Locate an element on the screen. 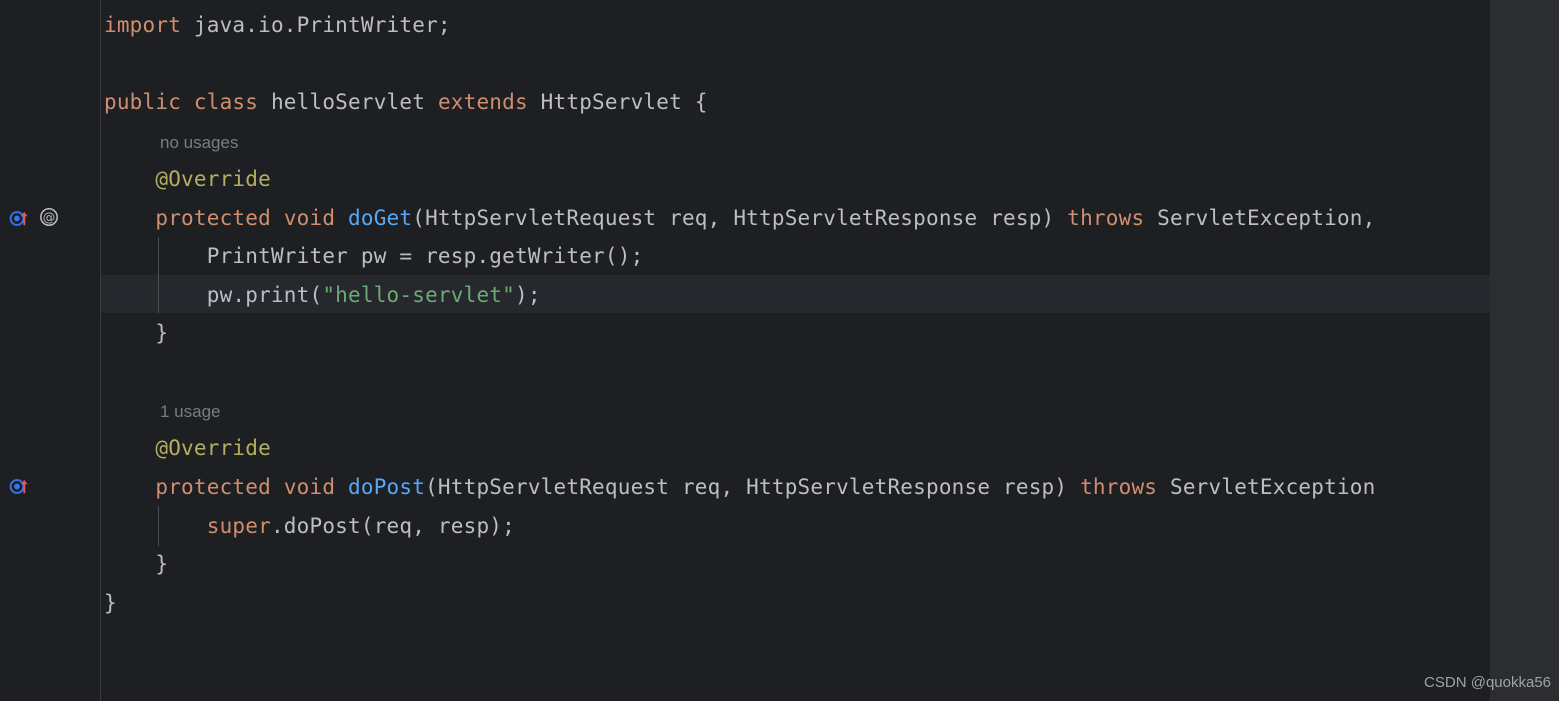  code-token: ServletException is located at coordinates (1266, 487).